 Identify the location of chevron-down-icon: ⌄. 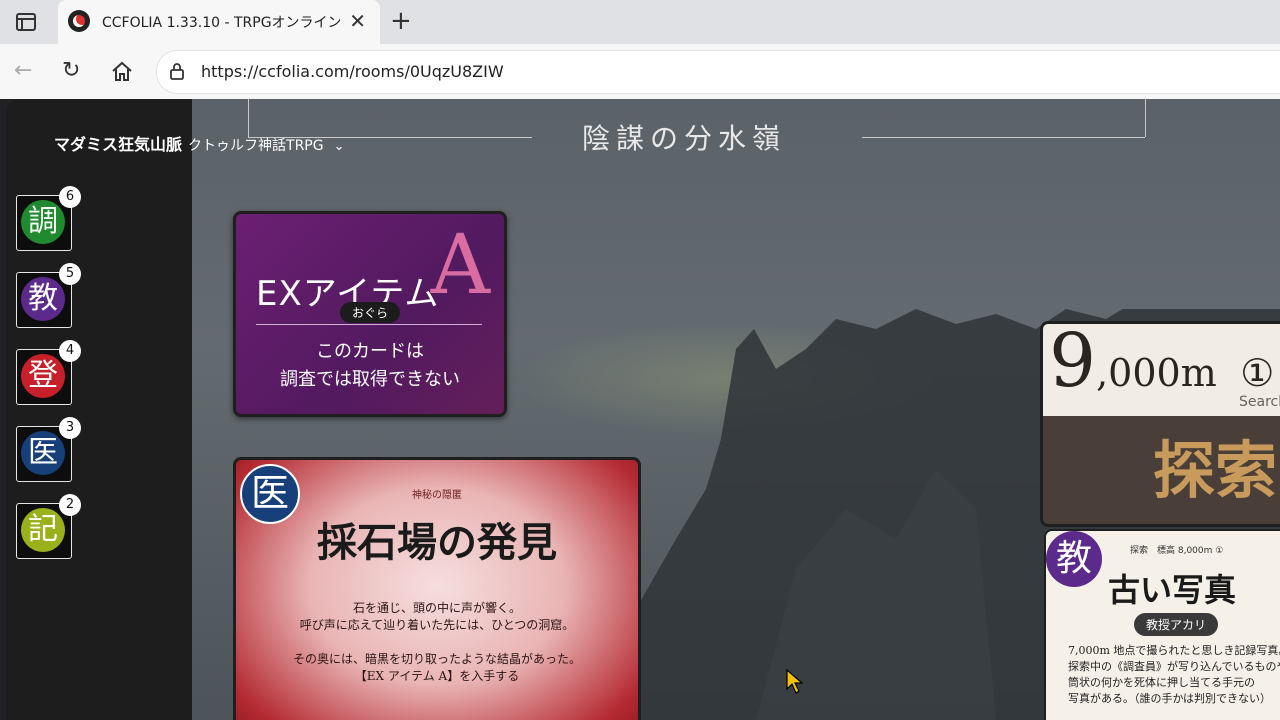
(339, 146).